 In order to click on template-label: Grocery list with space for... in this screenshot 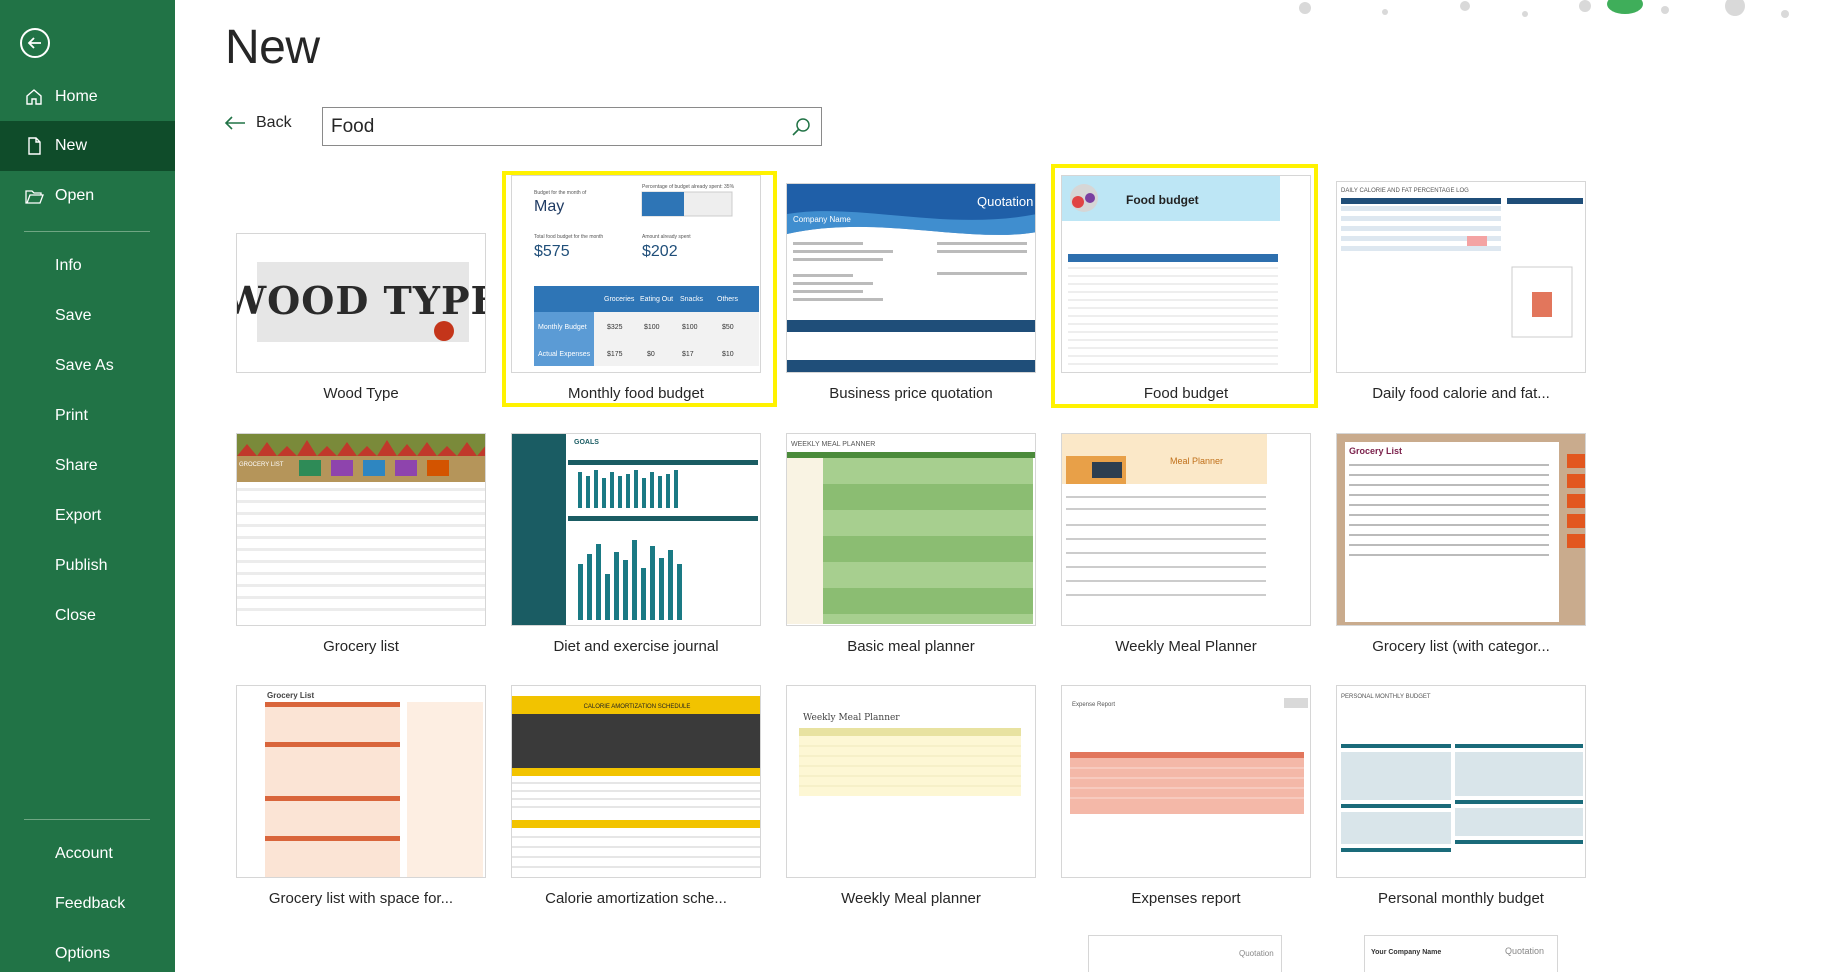, I will do `click(361, 898)`.